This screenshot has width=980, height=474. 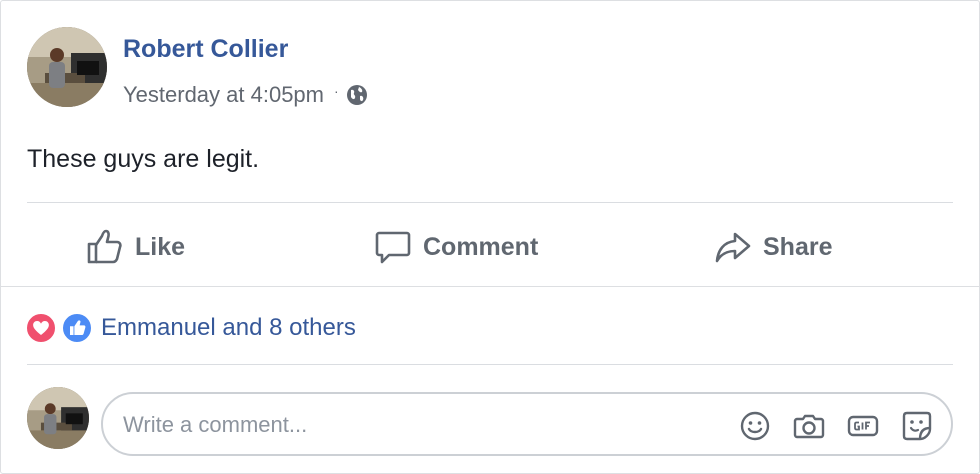 I want to click on author-avatar, so click(x=67, y=67).